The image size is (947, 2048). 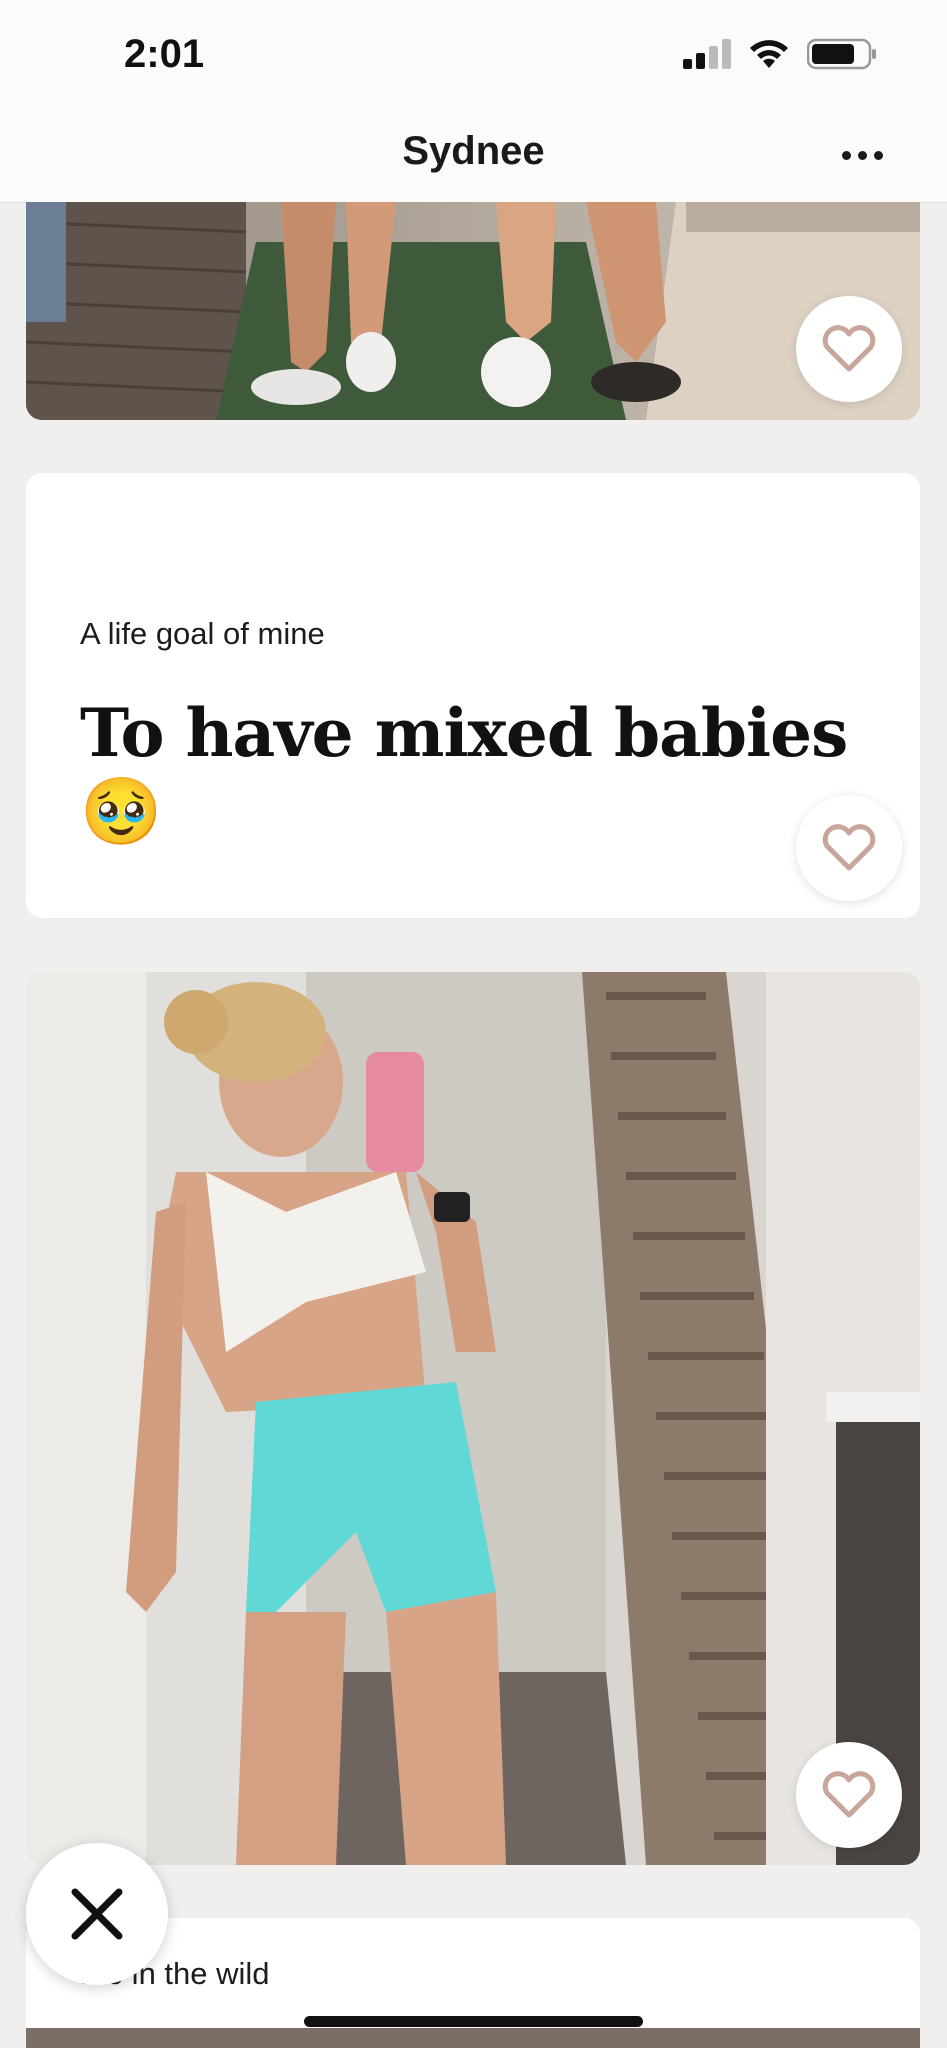 I want to click on status-icons, so click(x=780, y=54).